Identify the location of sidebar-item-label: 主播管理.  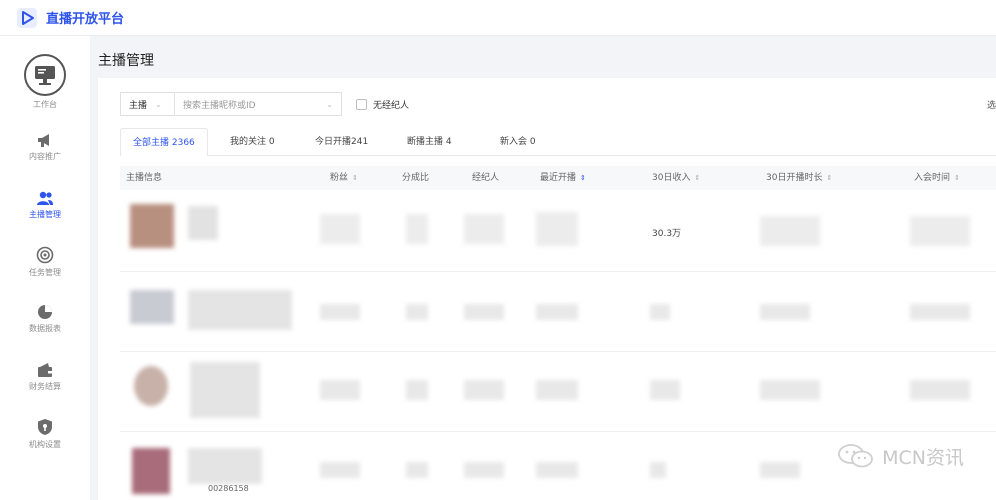
(45, 214).